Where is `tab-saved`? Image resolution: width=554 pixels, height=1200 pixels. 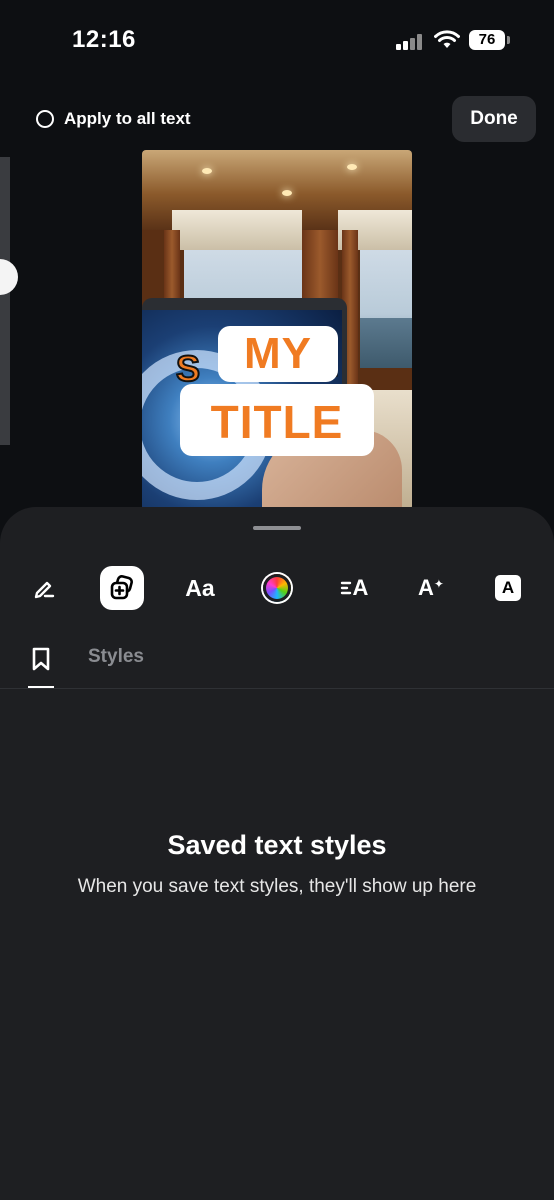 tab-saved is located at coordinates (41, 664).